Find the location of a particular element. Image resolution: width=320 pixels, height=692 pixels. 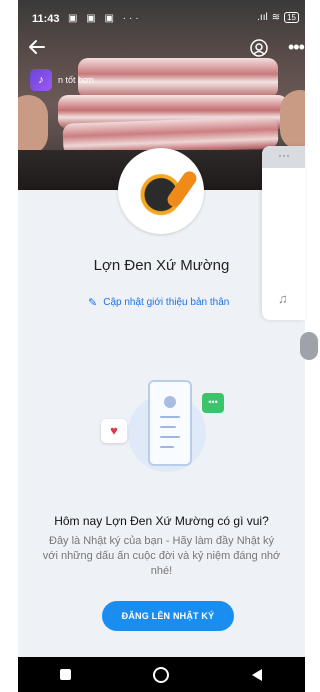

back-triangle-icon is located at coordinates (257, 674).